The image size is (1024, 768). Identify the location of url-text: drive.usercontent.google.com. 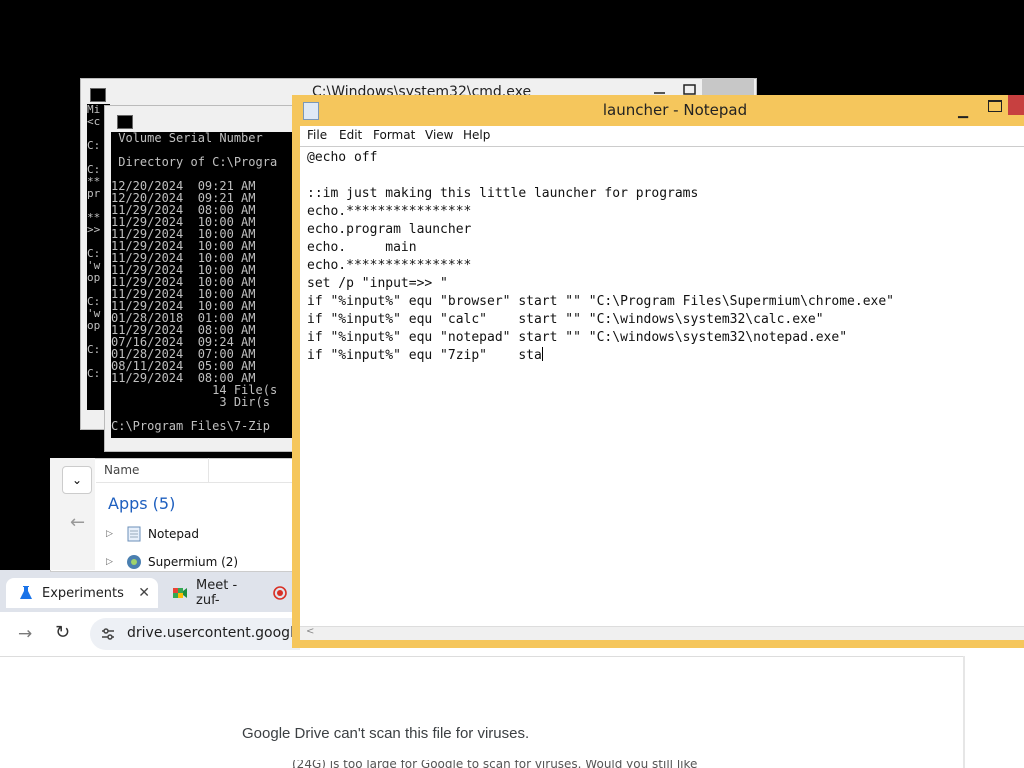
(212, 633).